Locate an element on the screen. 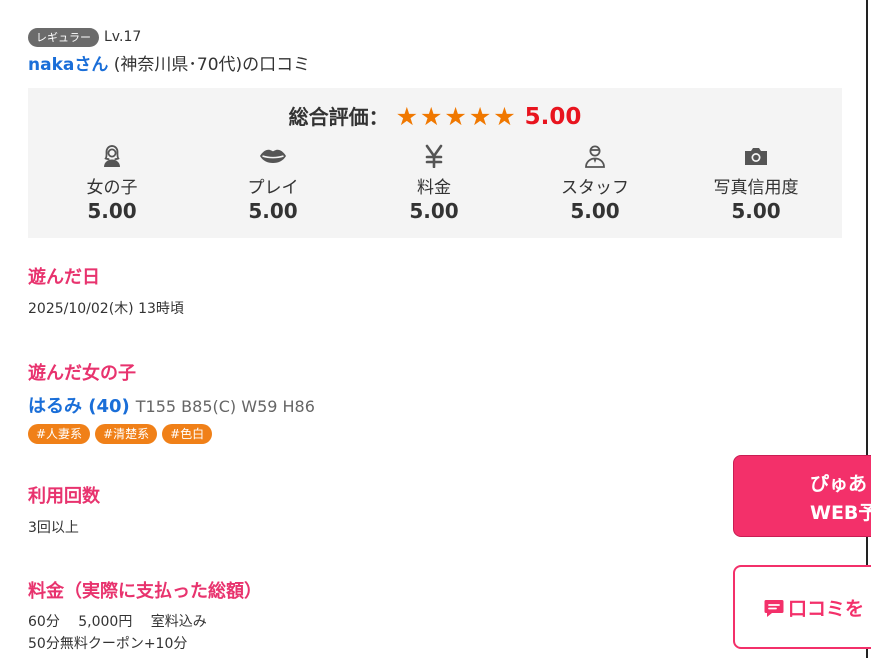 The height and width of the screenshot is (658, 871). price-coupon: 50分無料クーポン+10分 is located at coordinates (108, 644).